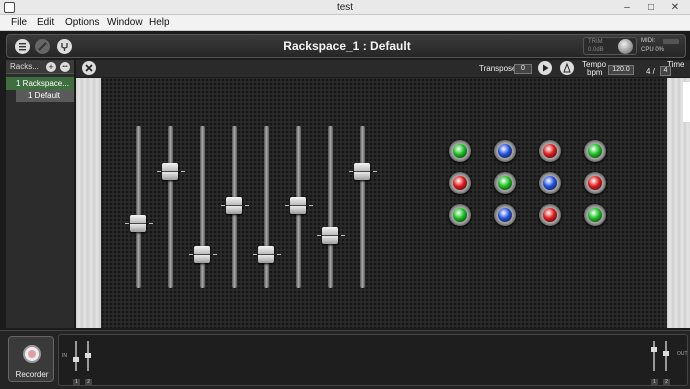 The height and width of the screenshot is (389, 690). I want to click on led-button-r1c1, so click(460, 151).